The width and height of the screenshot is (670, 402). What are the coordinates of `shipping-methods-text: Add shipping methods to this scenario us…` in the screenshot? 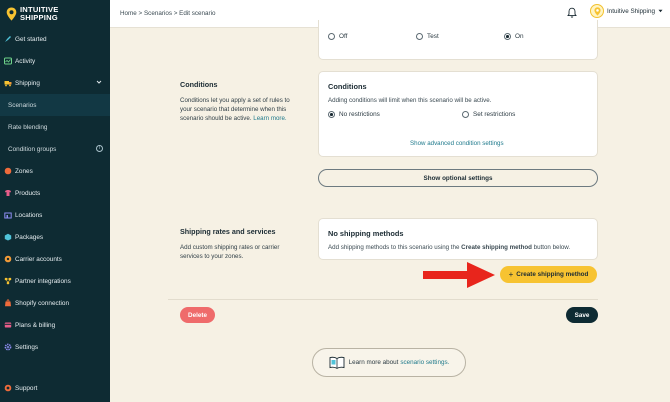 It's located at (449, 247).